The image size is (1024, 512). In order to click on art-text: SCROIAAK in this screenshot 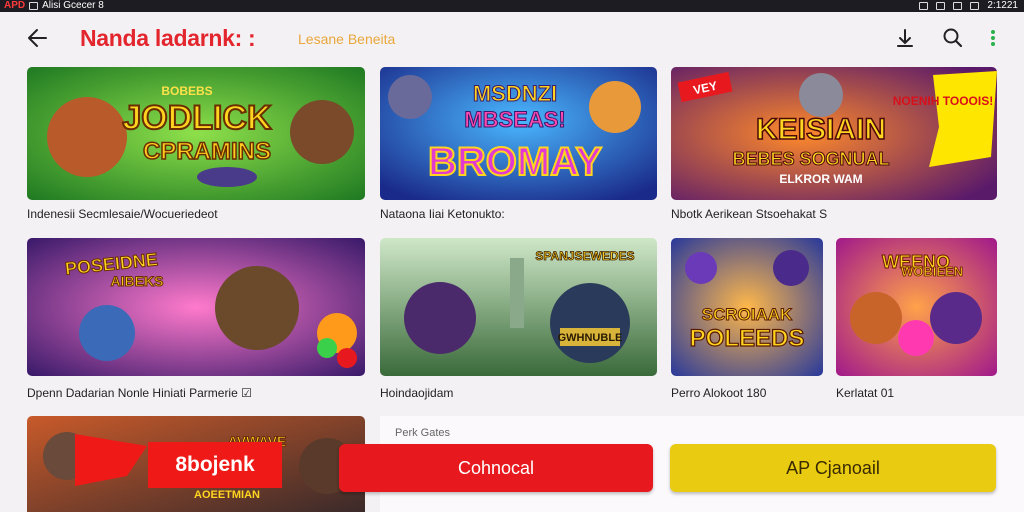, I will do `click(747, 314)`.